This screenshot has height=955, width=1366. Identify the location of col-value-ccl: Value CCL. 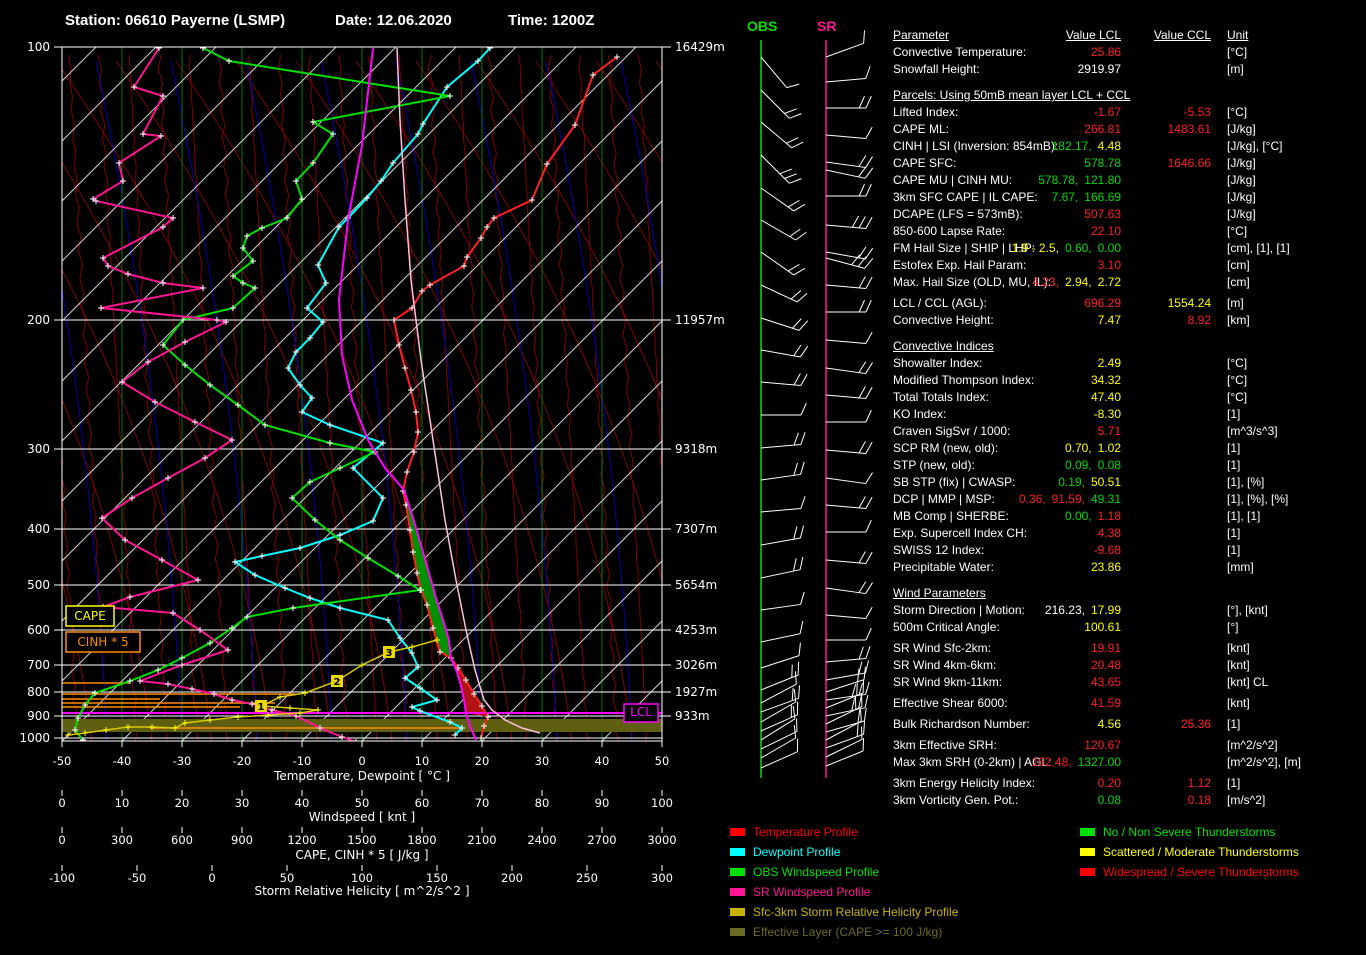
(1052, 35).